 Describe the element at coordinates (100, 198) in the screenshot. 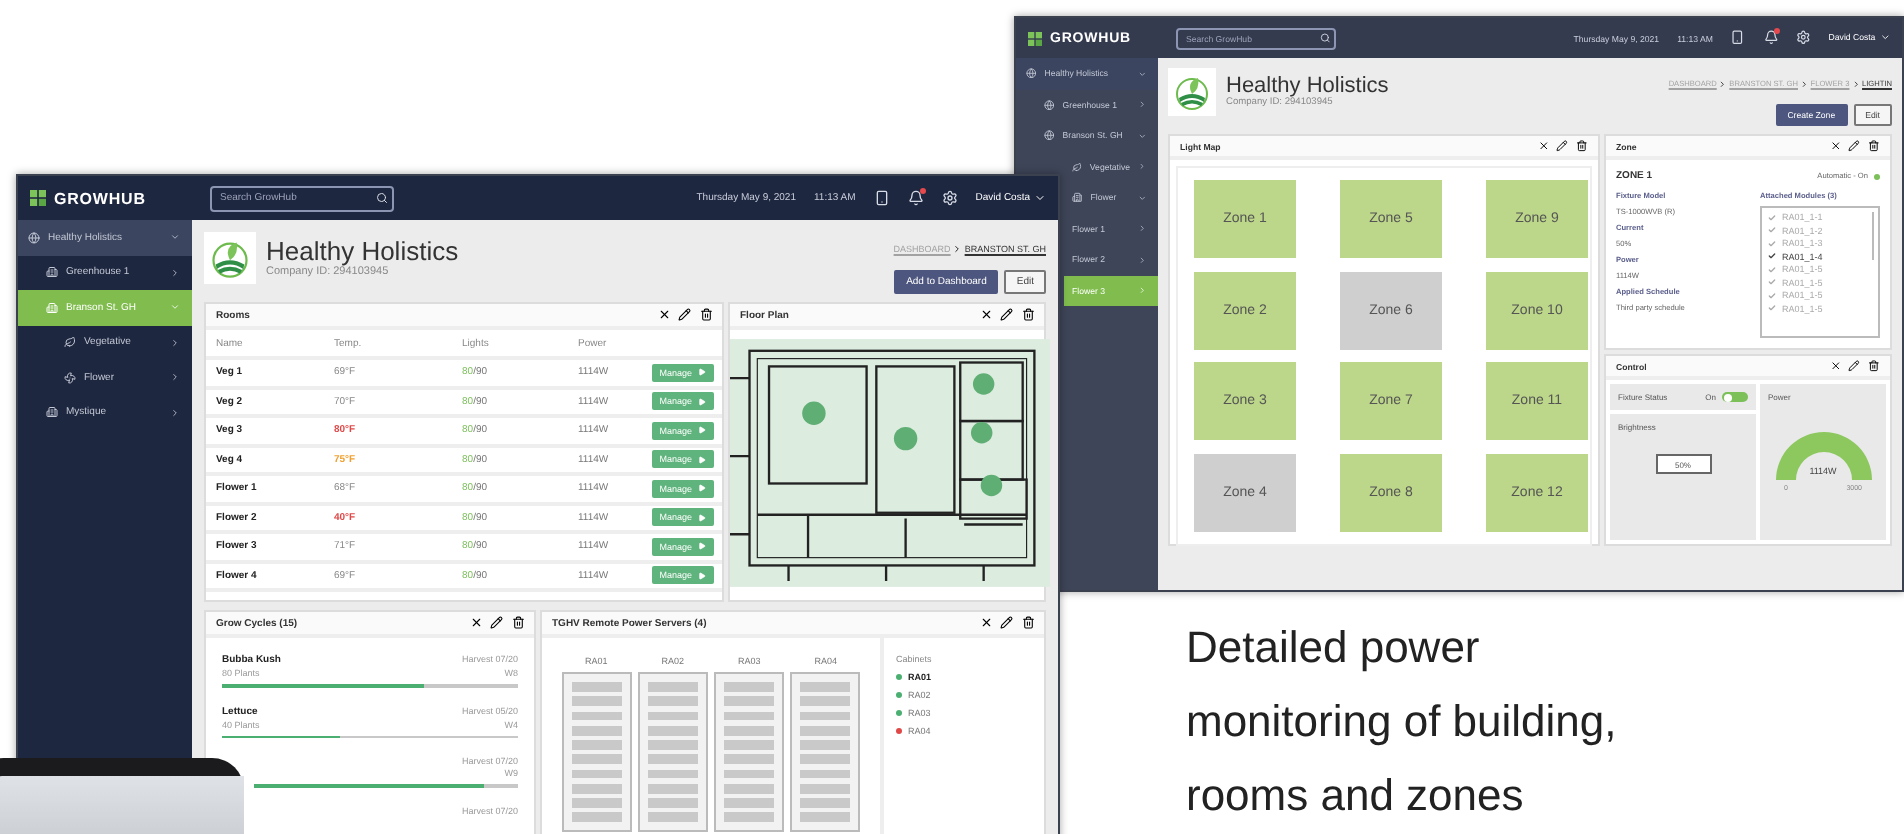

I see `brand-name: GROWHUB` at that location.